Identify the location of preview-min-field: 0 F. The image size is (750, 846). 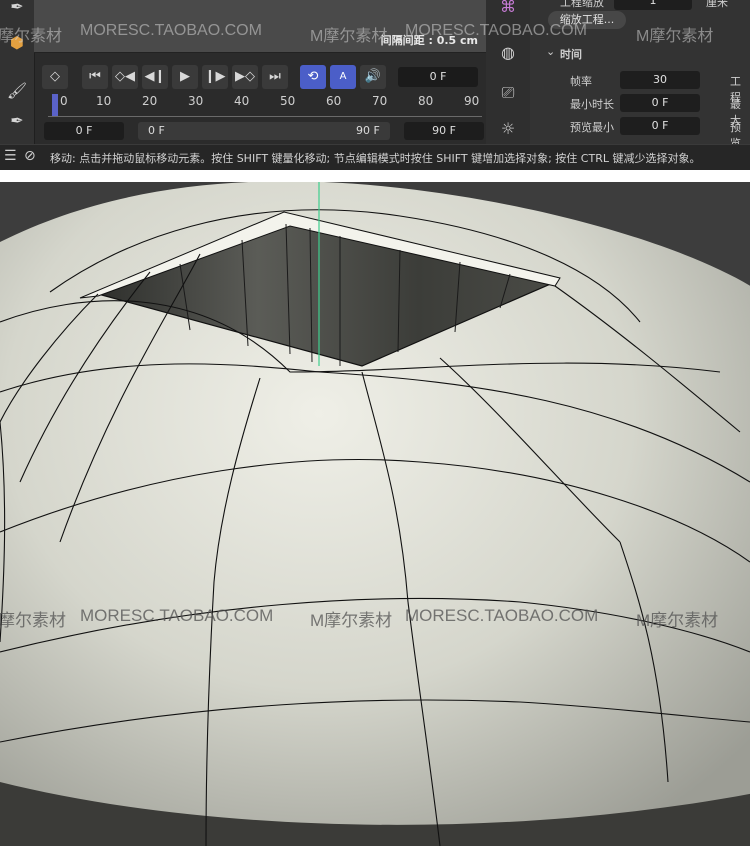
(660, 126).